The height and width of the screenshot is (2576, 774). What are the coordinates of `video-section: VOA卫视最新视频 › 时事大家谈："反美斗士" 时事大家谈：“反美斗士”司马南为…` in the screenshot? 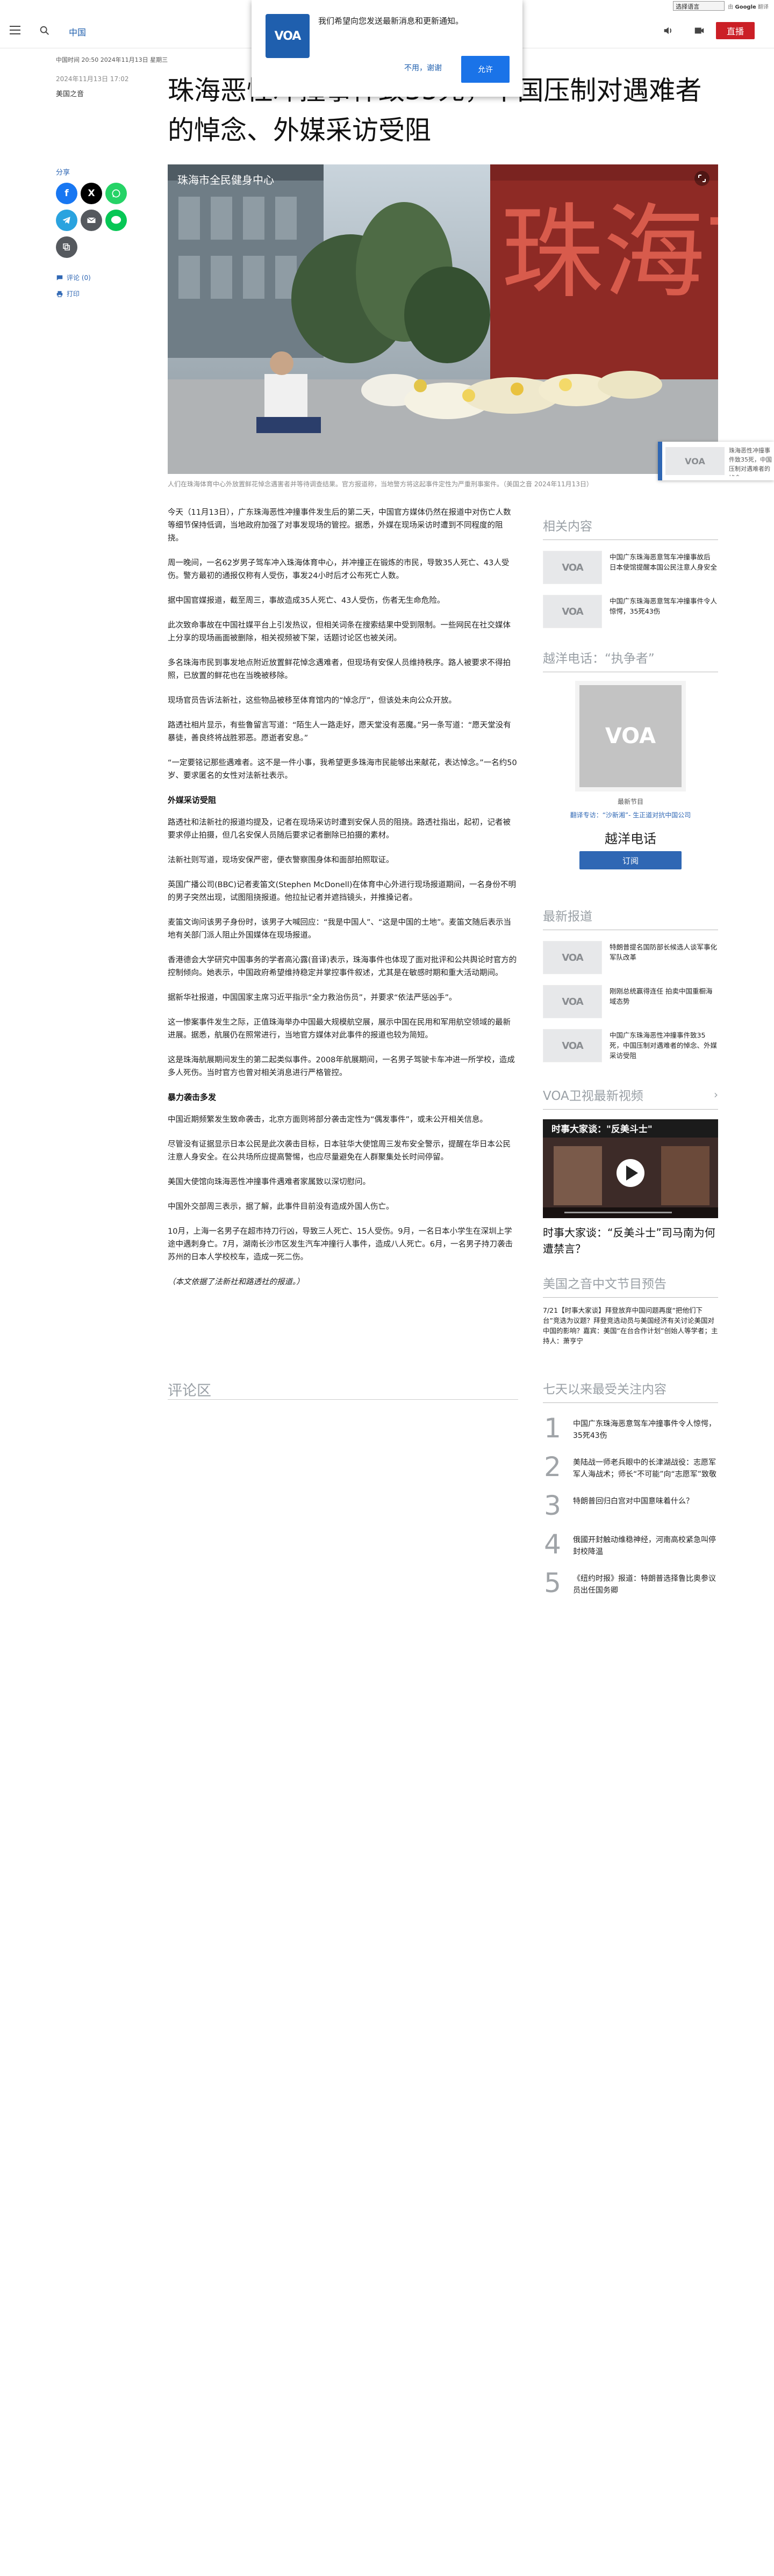 It's located at (630, 1171).